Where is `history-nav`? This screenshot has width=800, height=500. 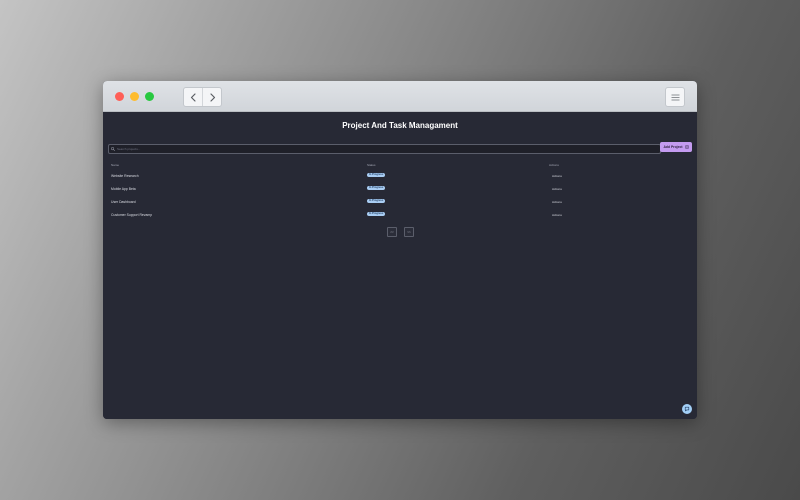
history-nav is located at coordinates (202, 97).